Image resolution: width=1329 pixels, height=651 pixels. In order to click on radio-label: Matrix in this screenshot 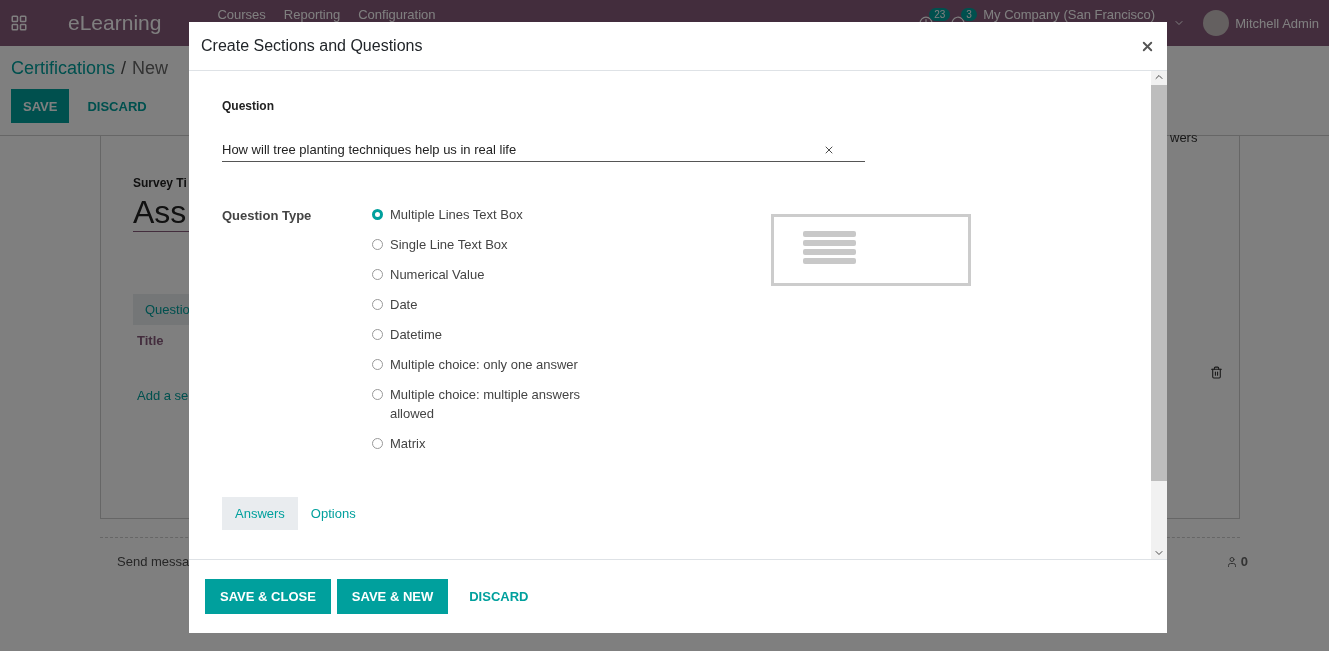, I will do `click(490, 443)`.